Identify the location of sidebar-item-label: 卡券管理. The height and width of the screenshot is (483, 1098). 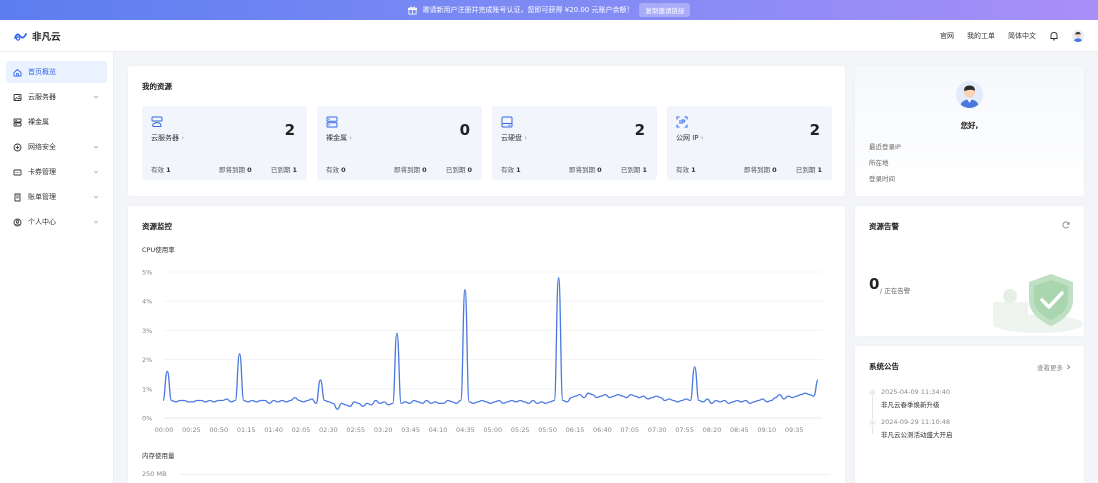
(42, 172).